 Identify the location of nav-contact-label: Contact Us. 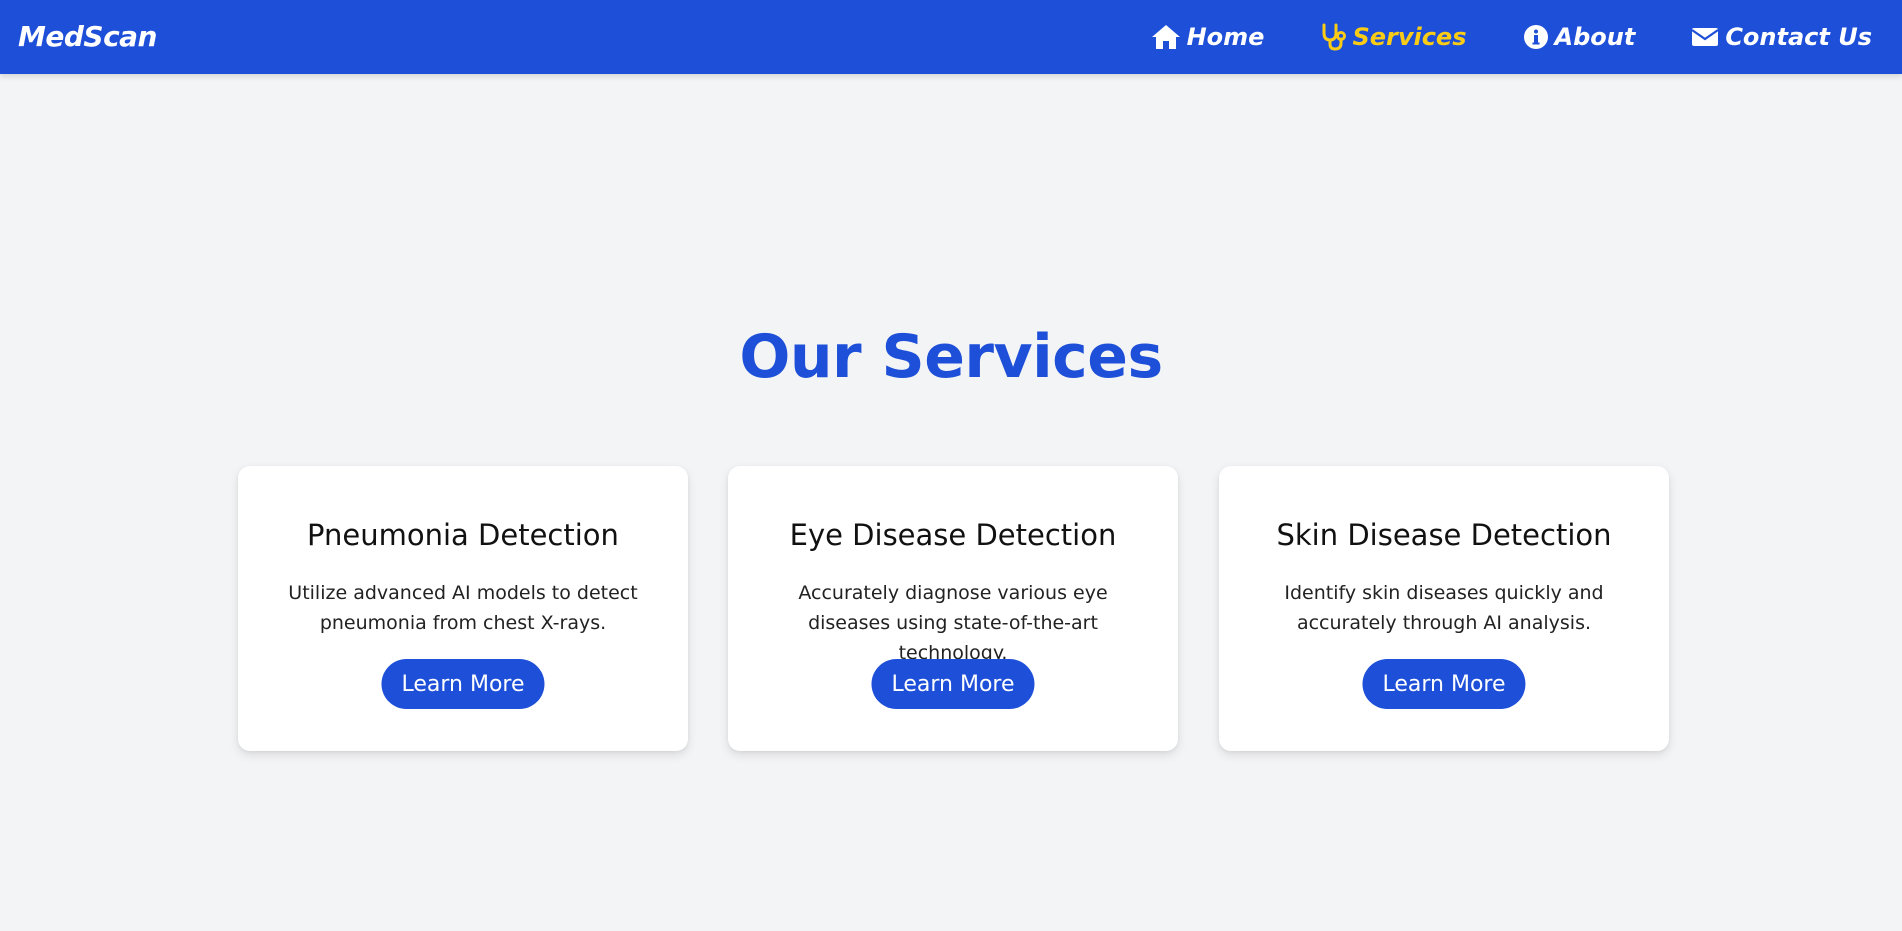
(1798, 37).